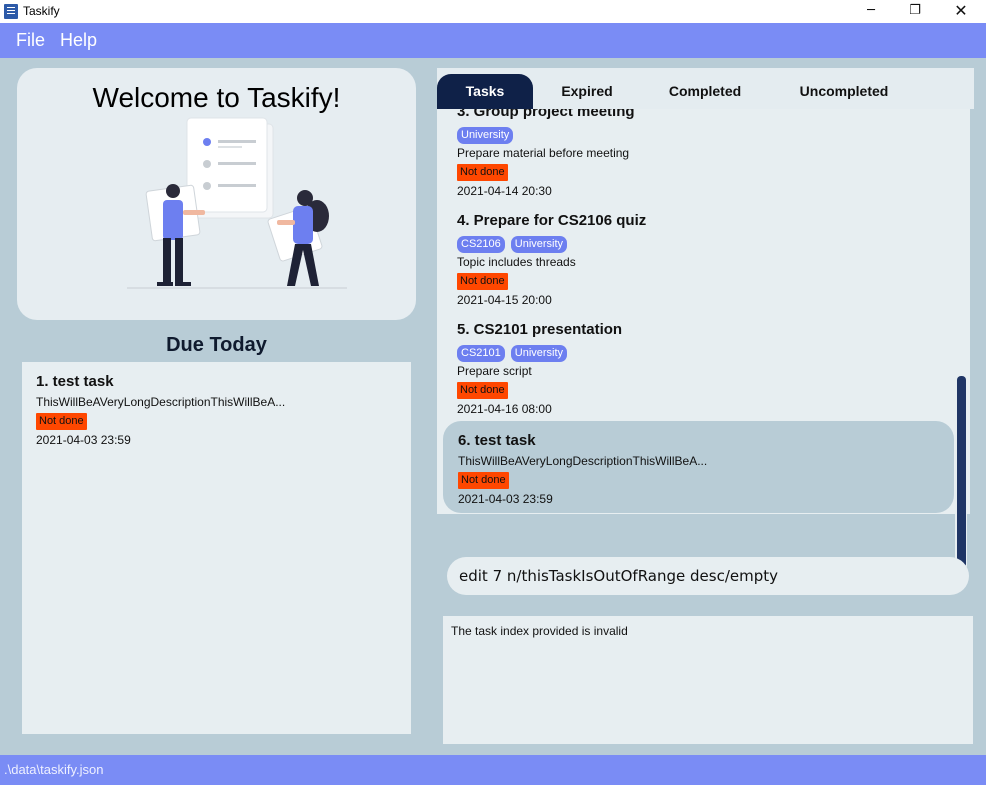 The image size is (986, 787). What do you see at coordinates (54, 769) in the screenshot?
I see `data-file-path: .\data\taskify.json` at bounding box center [54, 769].